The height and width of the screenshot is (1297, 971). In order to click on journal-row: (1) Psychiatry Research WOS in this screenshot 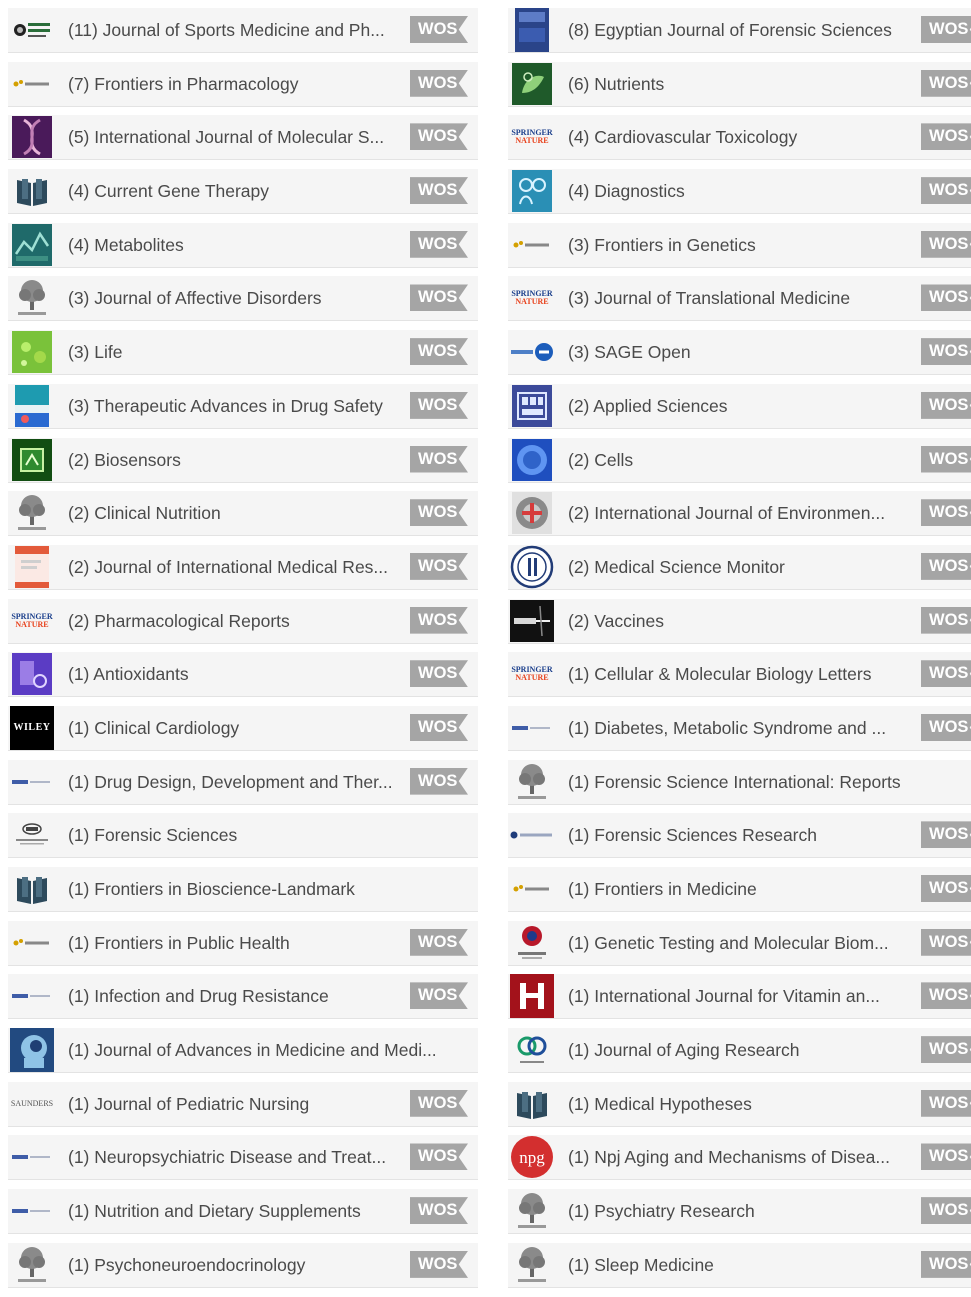, I will do `click(739, 1212)`.